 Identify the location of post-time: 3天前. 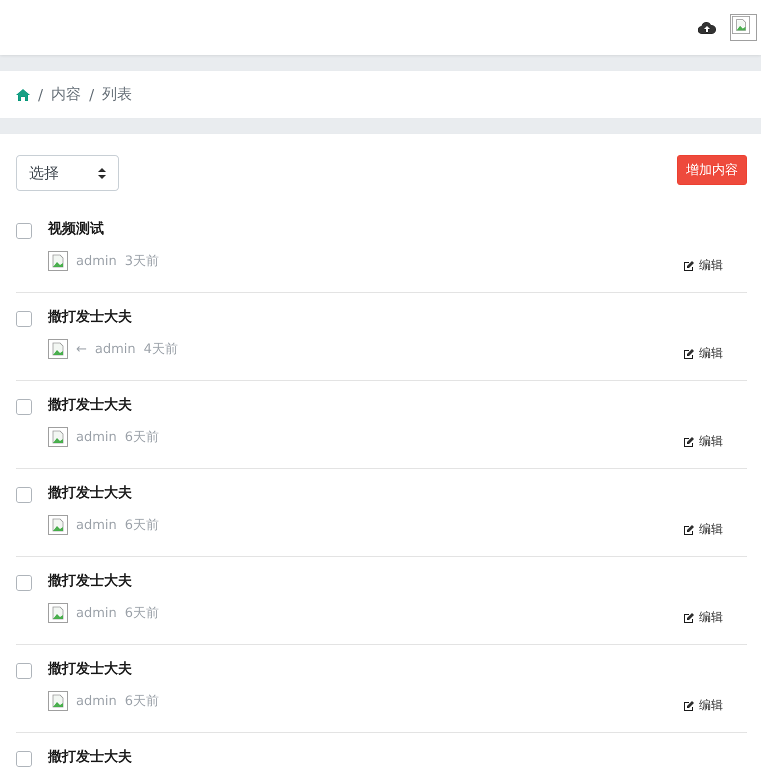
(142, 261).